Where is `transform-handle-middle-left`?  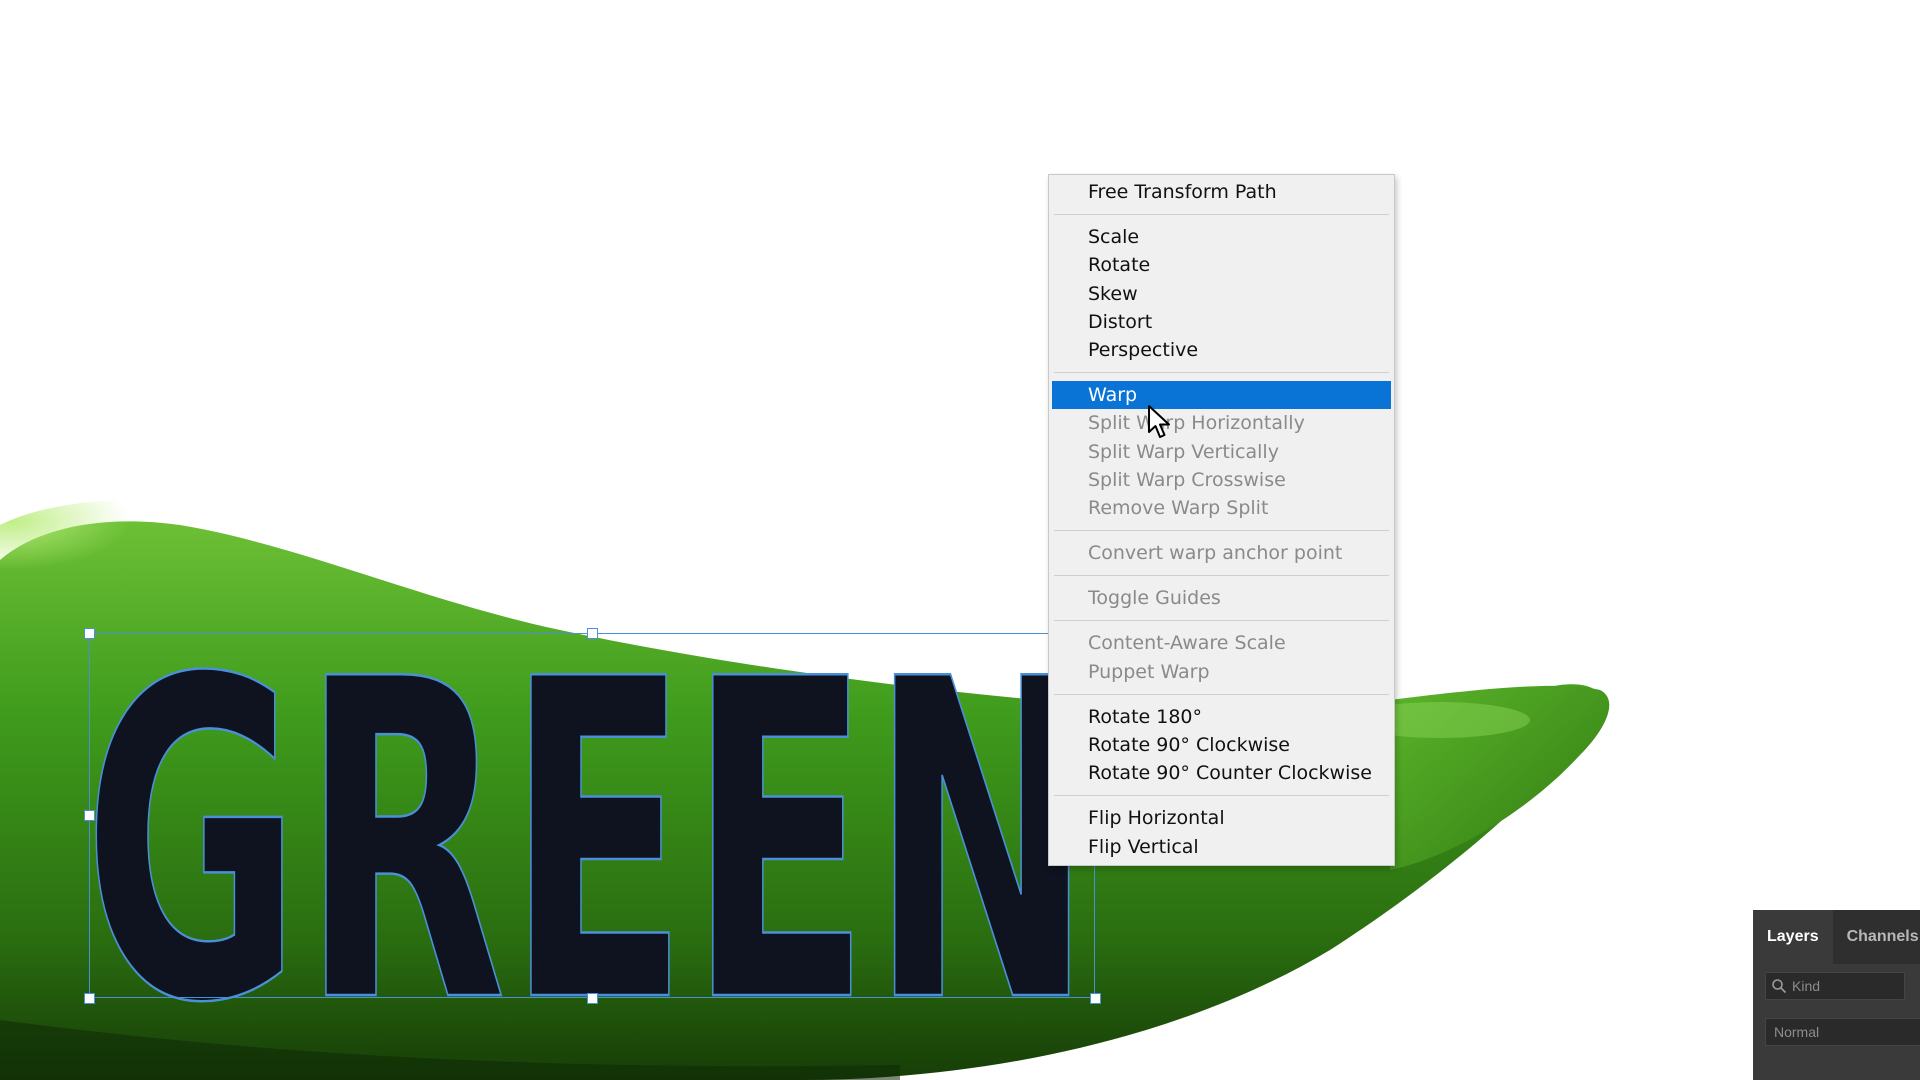 transform-handle-middle-left is located at coordinates (89, 815).